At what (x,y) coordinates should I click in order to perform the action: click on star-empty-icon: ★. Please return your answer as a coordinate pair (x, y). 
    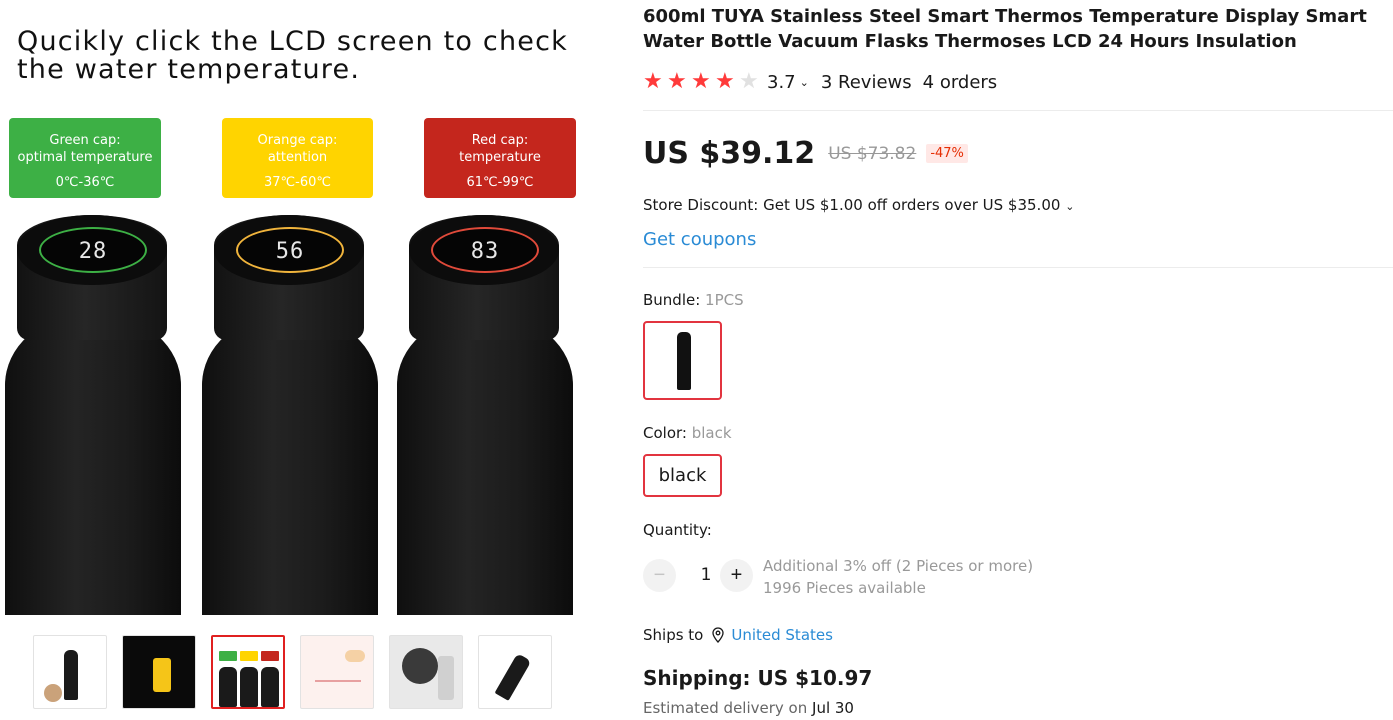
    Looking at the image, I should click on (749, 81).